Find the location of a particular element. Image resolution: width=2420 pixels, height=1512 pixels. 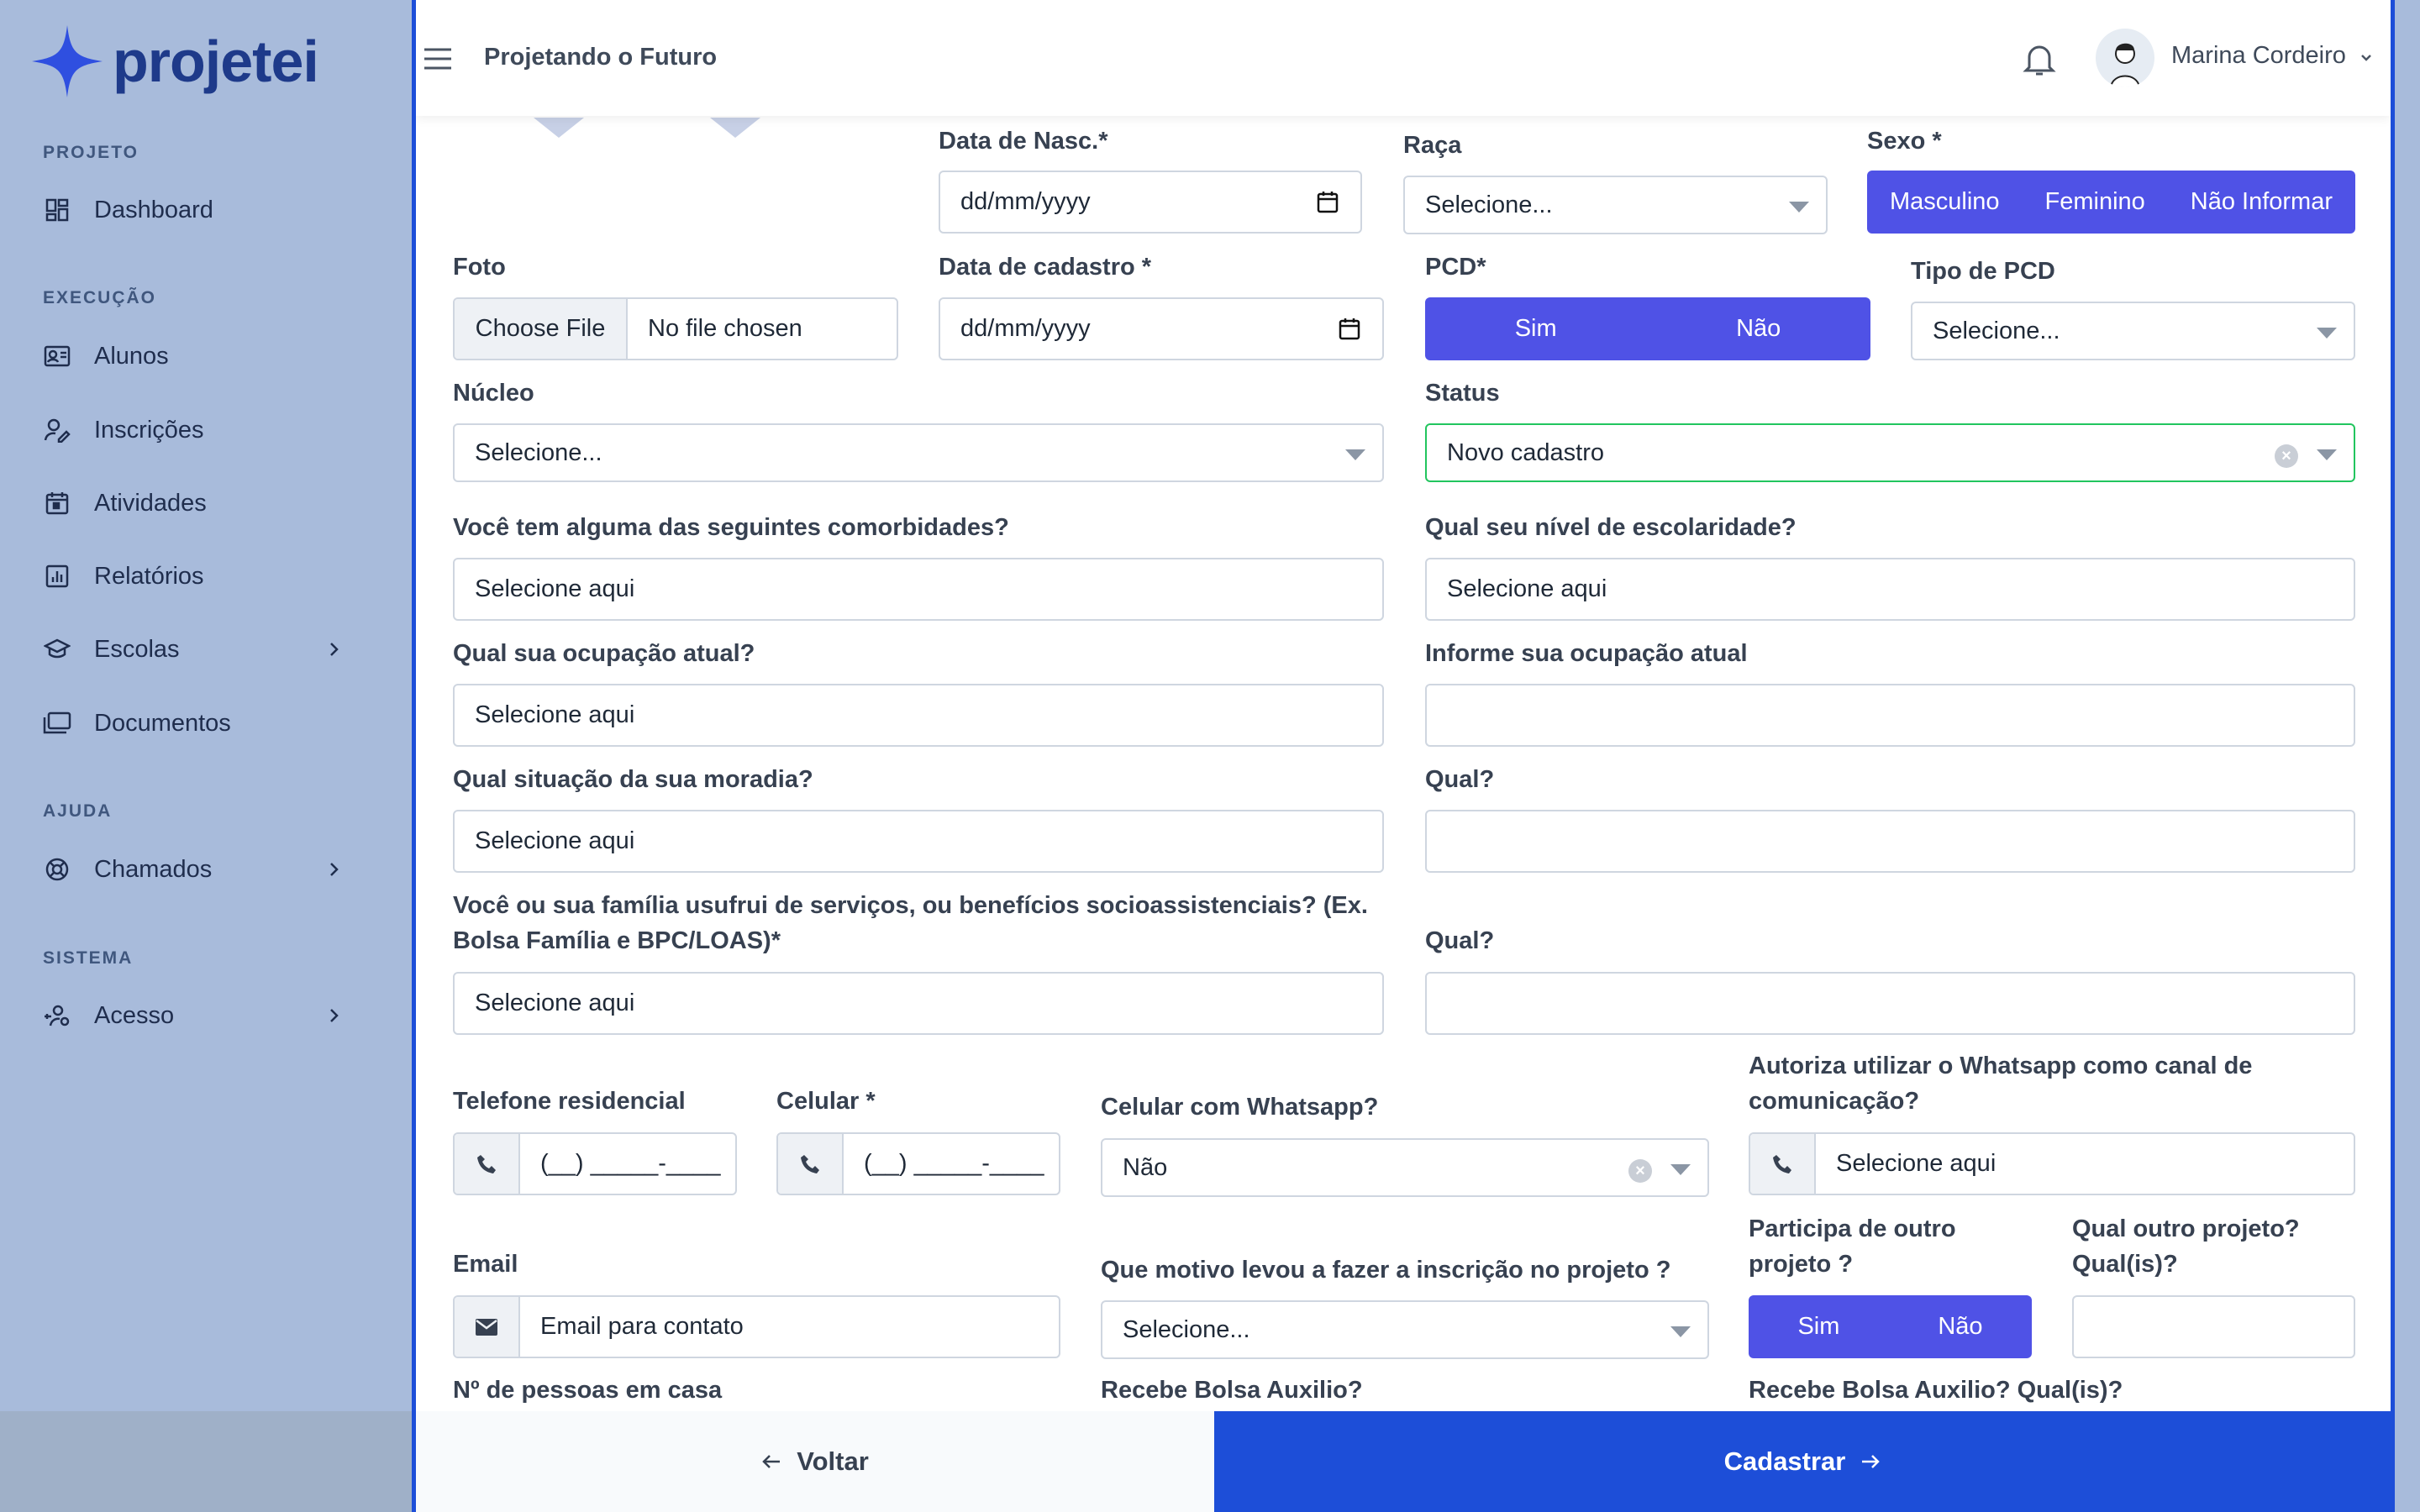

register-date-input: dd/mm/yyyy is located at coordinates (1162, 328).